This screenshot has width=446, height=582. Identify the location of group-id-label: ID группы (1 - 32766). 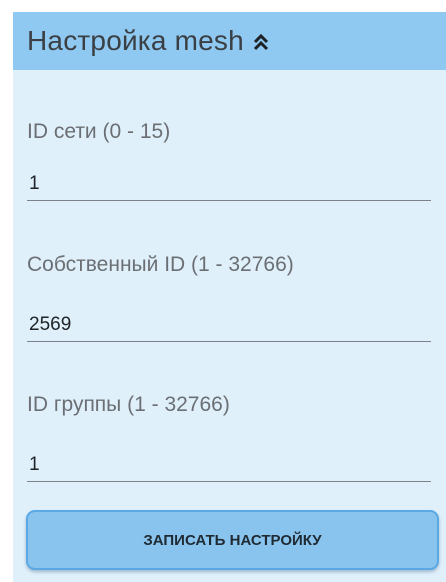
(128, 404).